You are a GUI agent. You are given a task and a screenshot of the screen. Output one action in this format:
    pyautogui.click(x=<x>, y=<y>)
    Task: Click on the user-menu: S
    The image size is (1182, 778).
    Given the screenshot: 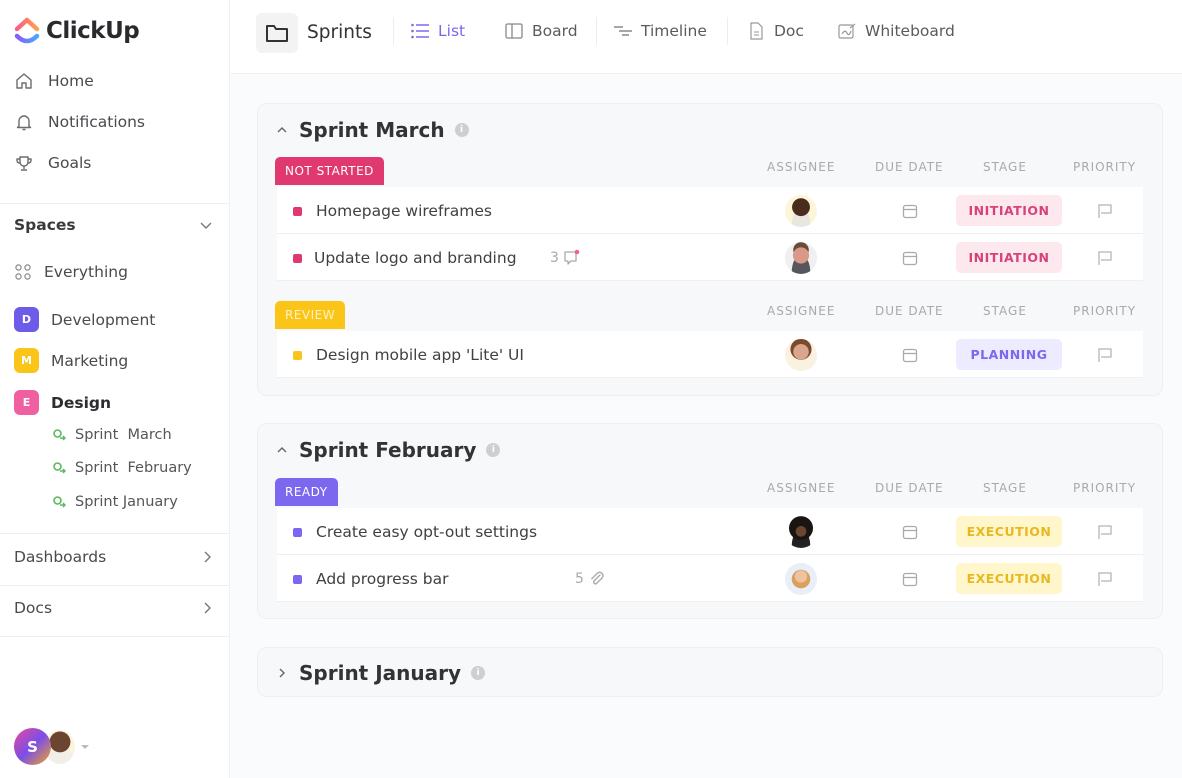 What is the action you would take?
    pyautogui.click(x=51, y=746)
    